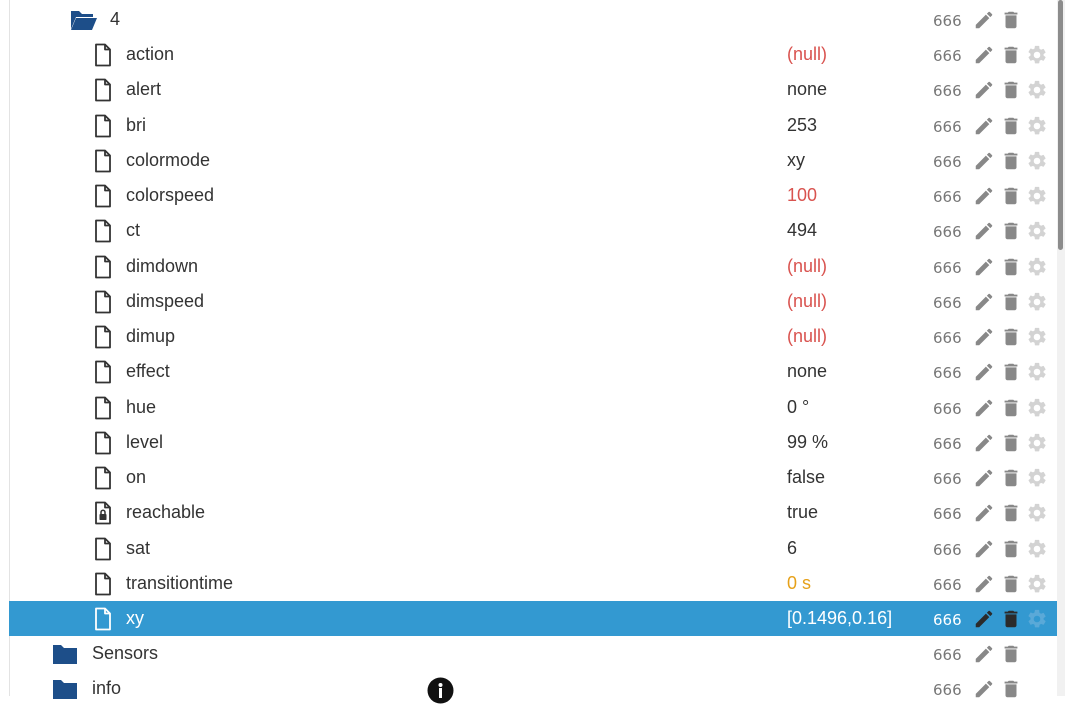 Image resolution: width=1080 pixels, height=709 pixels. I want to click on state-name: transitiontime, so click(180, 582).